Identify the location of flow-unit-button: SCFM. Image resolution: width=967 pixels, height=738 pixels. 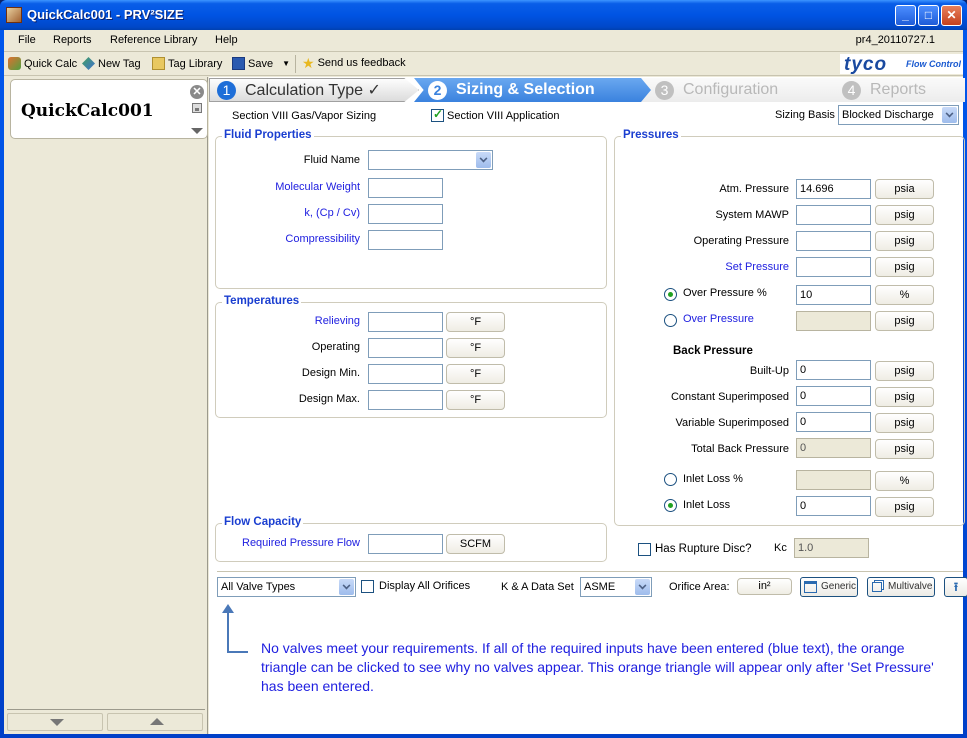
(475, 544).